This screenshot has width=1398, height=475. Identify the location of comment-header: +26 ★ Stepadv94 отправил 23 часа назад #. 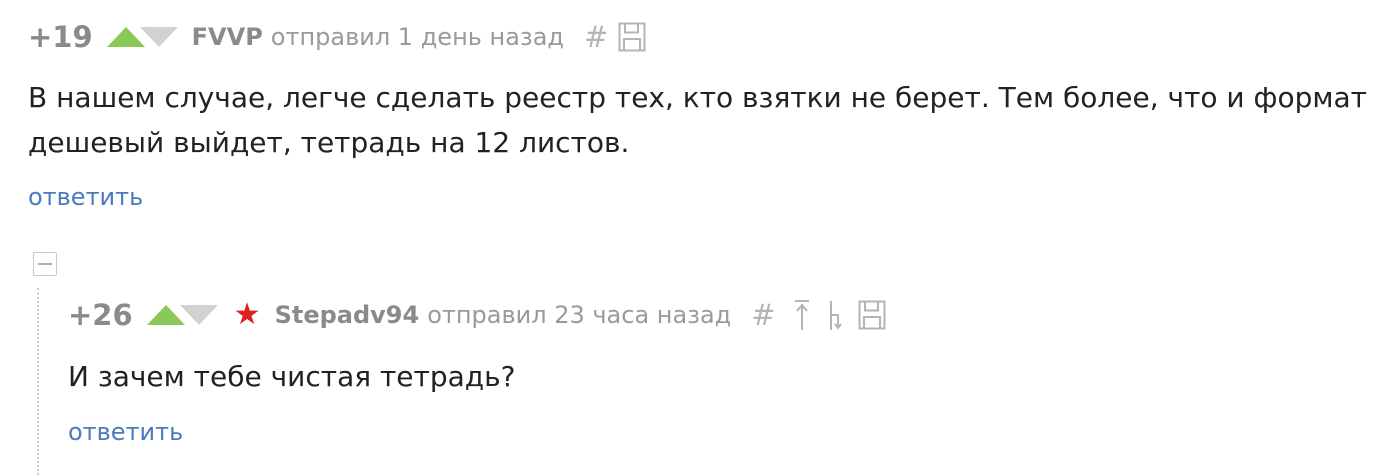
(477, 315).